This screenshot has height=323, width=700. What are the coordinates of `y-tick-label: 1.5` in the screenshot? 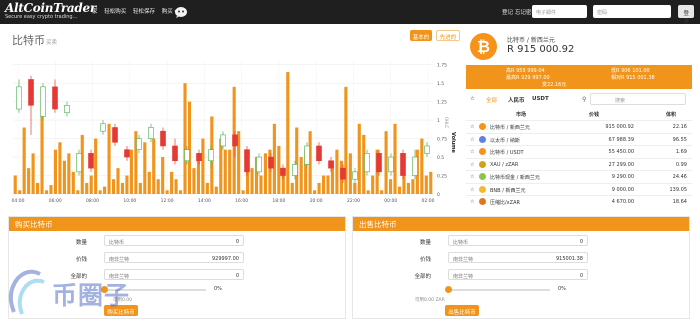 It's located at (440, 84).